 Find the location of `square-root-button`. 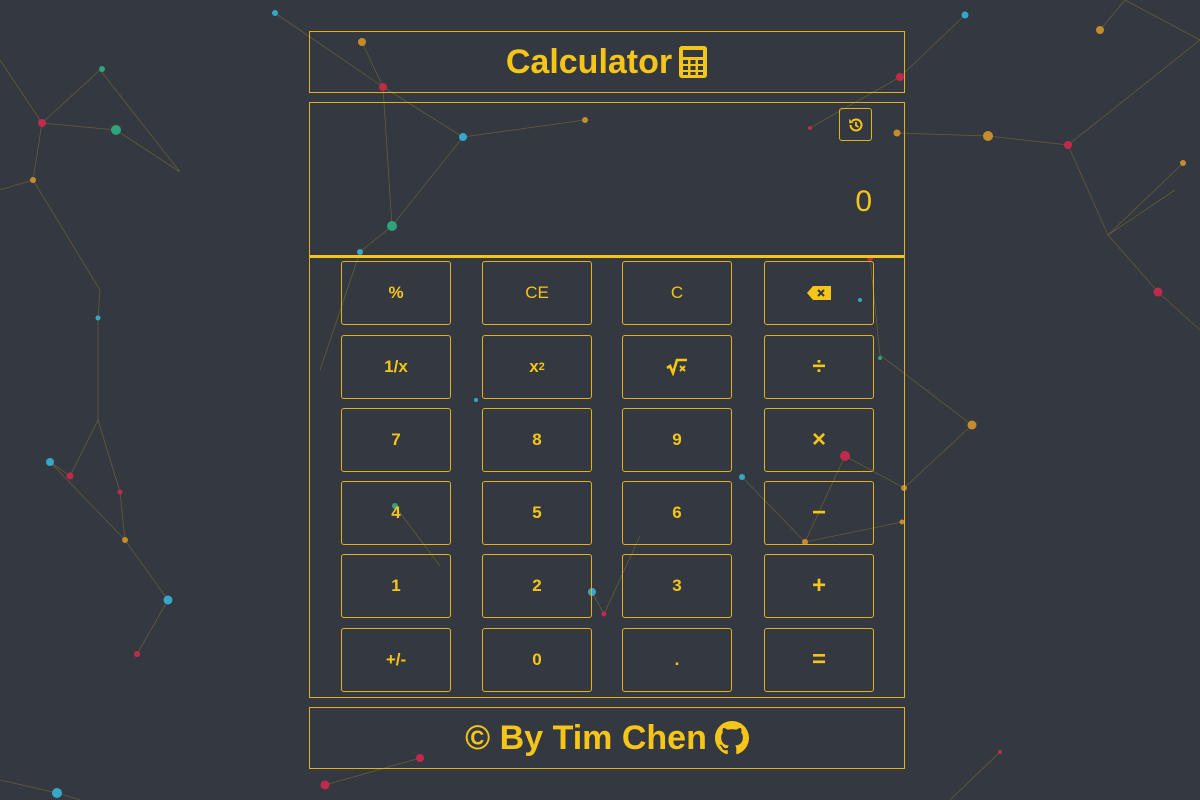

square-root-button is located at coordinates (677, 367).